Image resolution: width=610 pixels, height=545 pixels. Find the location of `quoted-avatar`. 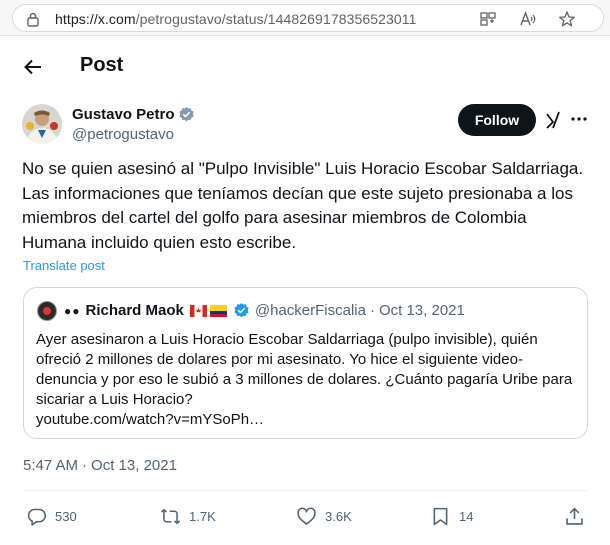

quoted-avatar is located at coordinates (47, 311).